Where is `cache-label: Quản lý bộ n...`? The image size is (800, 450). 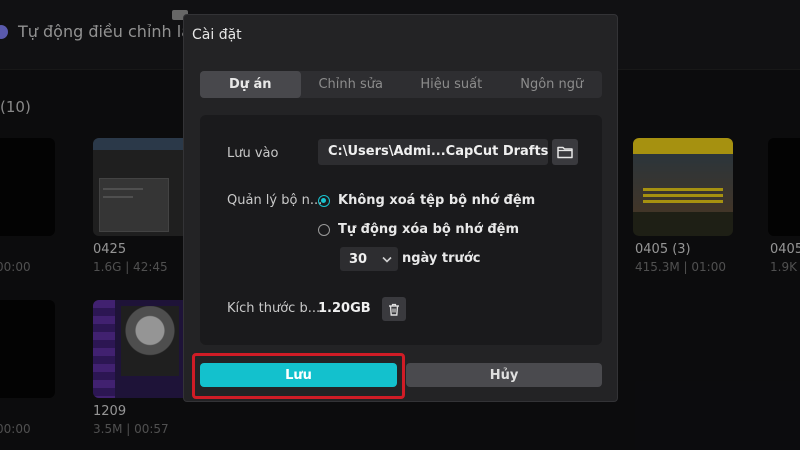
cache-label: Quản lý bộ n... is located at coordinates (275, 200).